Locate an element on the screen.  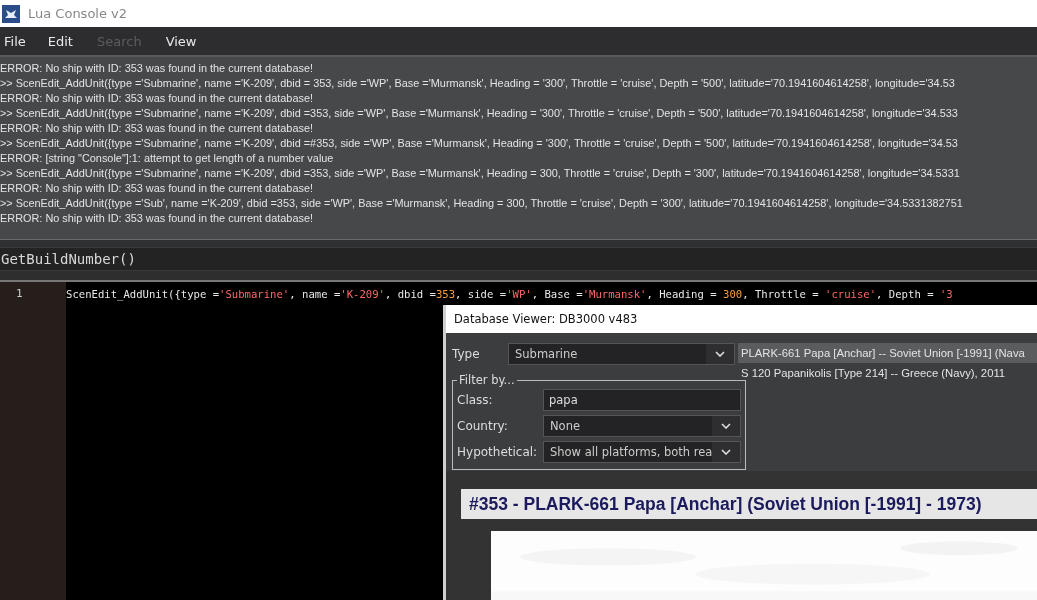
command-input: GetBuildNumber() is located at coordinates (518, 259).